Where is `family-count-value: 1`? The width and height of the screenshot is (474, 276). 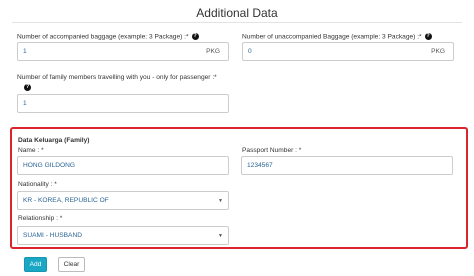
family-count-value: 1 is located at coordinates (25, 103).